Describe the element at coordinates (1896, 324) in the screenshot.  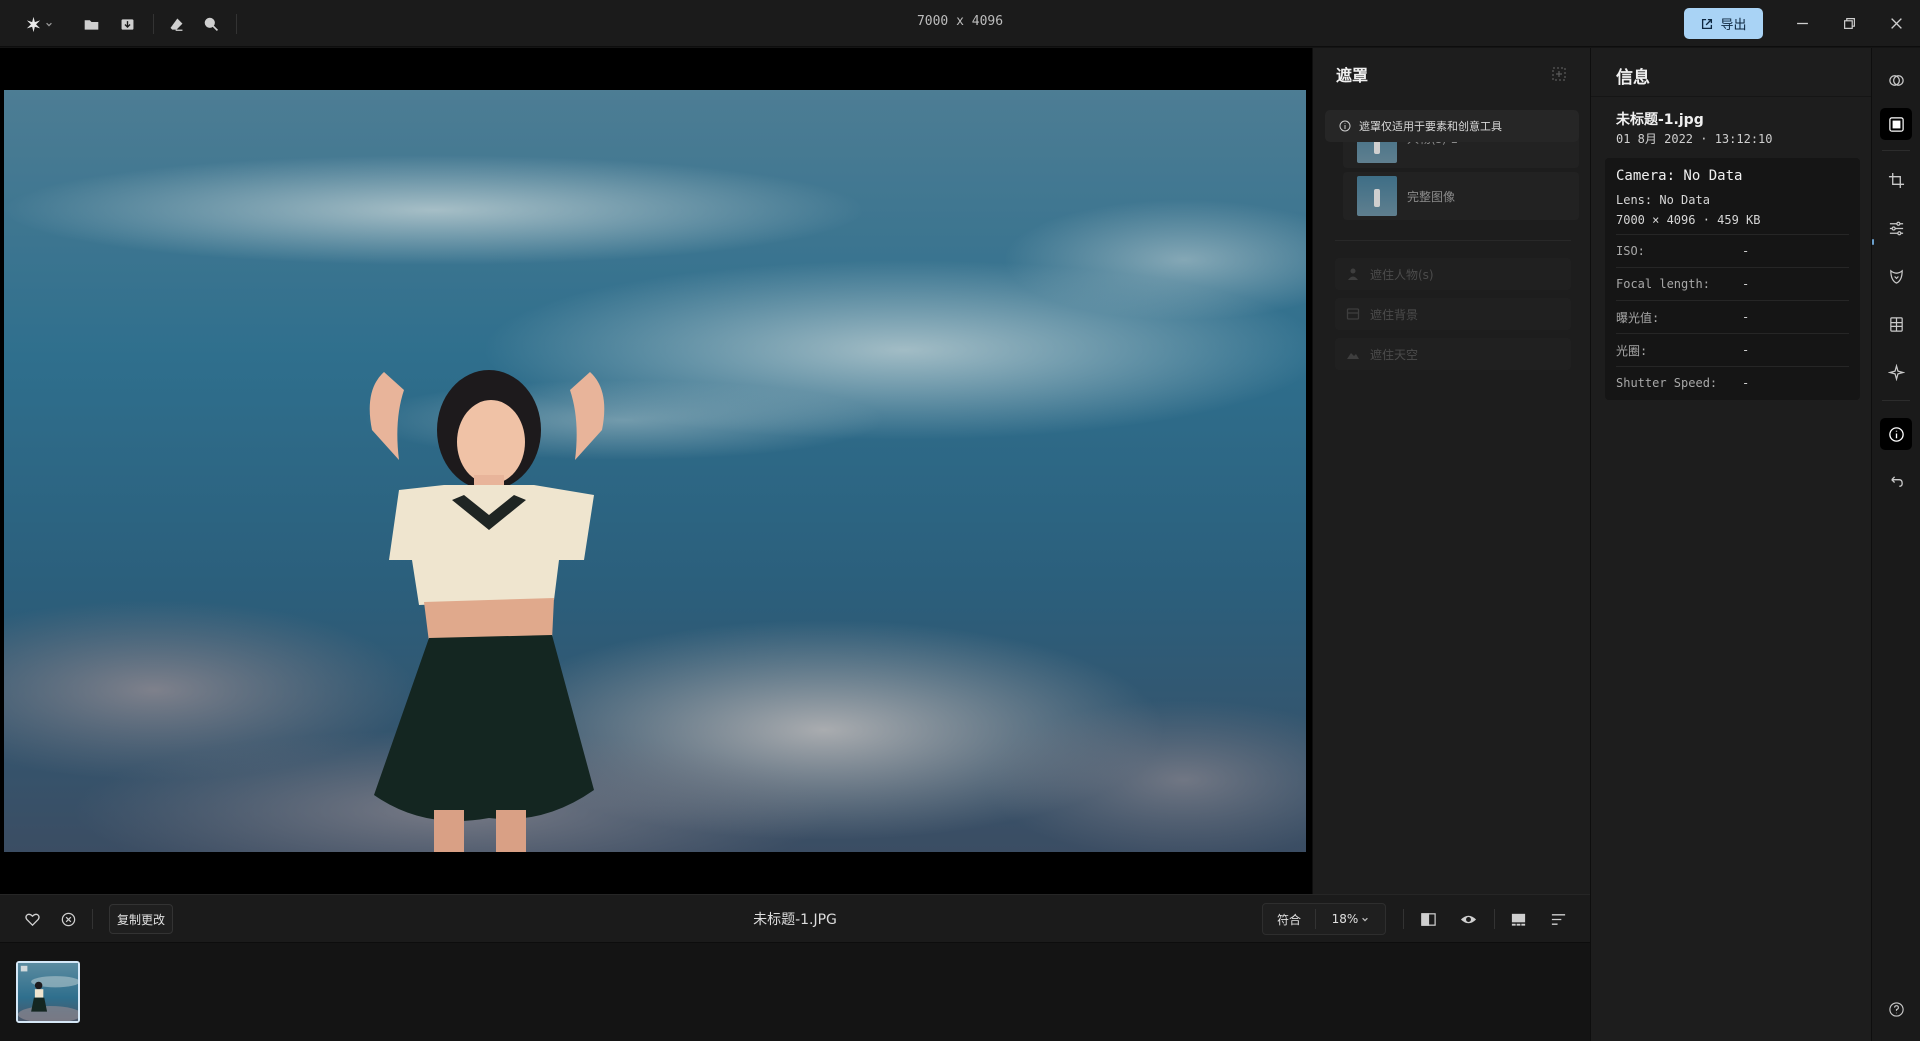
I see `layers-icon` at that location.